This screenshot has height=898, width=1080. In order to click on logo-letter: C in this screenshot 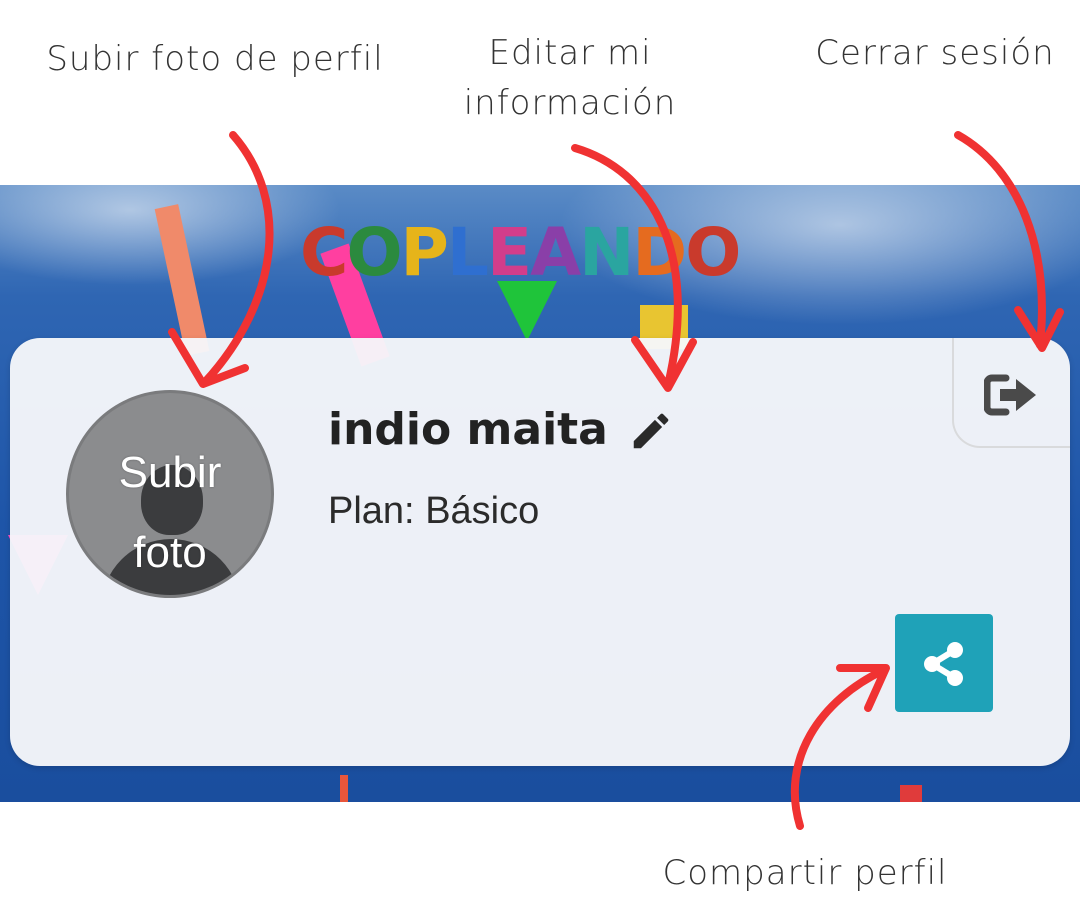, I will do `click(324, 252)`.